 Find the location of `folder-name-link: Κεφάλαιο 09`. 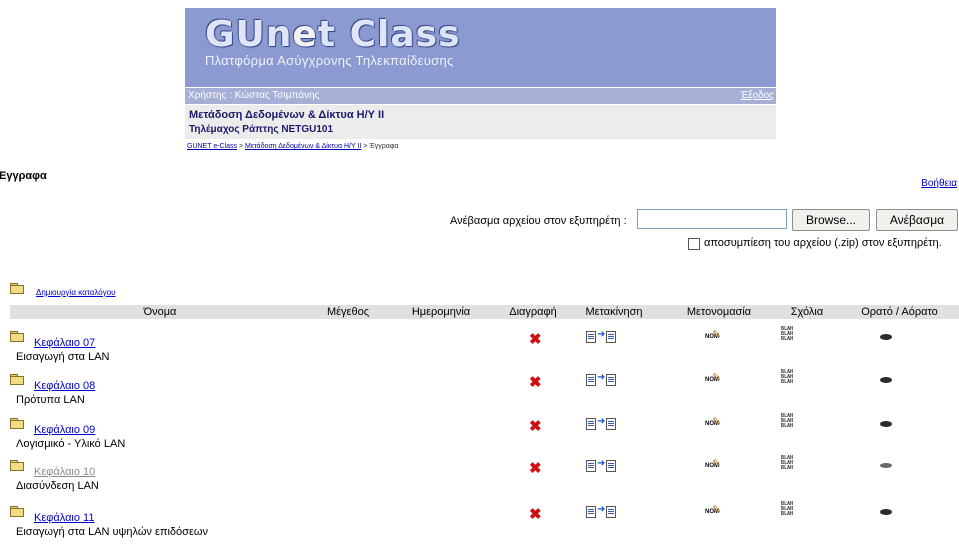

folder-name-link: Κεφάλαιο 09 is located at coordinates (64, 430).